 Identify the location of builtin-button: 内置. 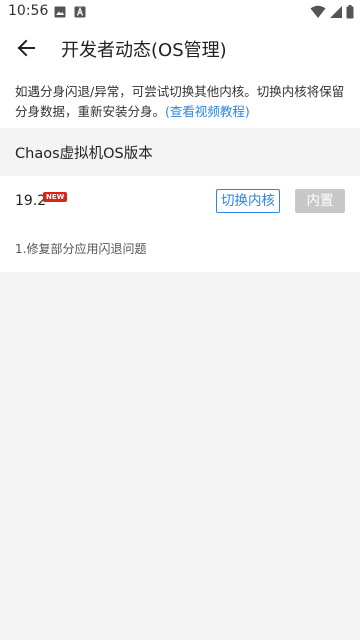
(320, 201).